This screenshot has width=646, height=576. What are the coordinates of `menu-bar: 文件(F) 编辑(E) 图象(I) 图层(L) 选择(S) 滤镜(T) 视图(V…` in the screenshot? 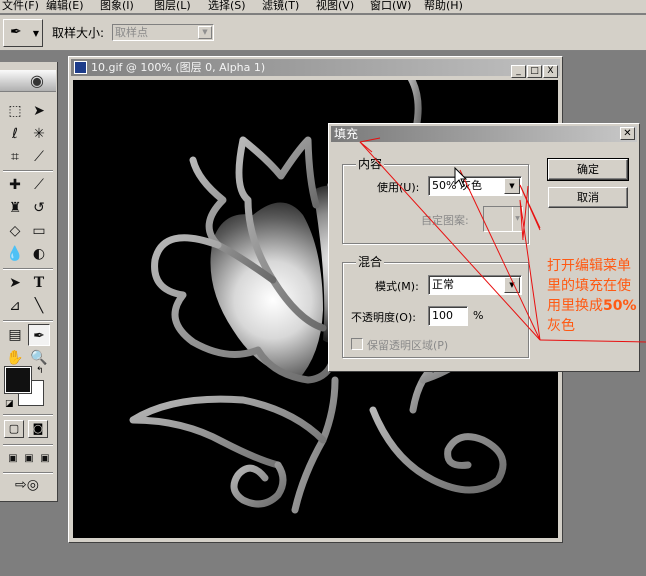 It's located at (323, 7).